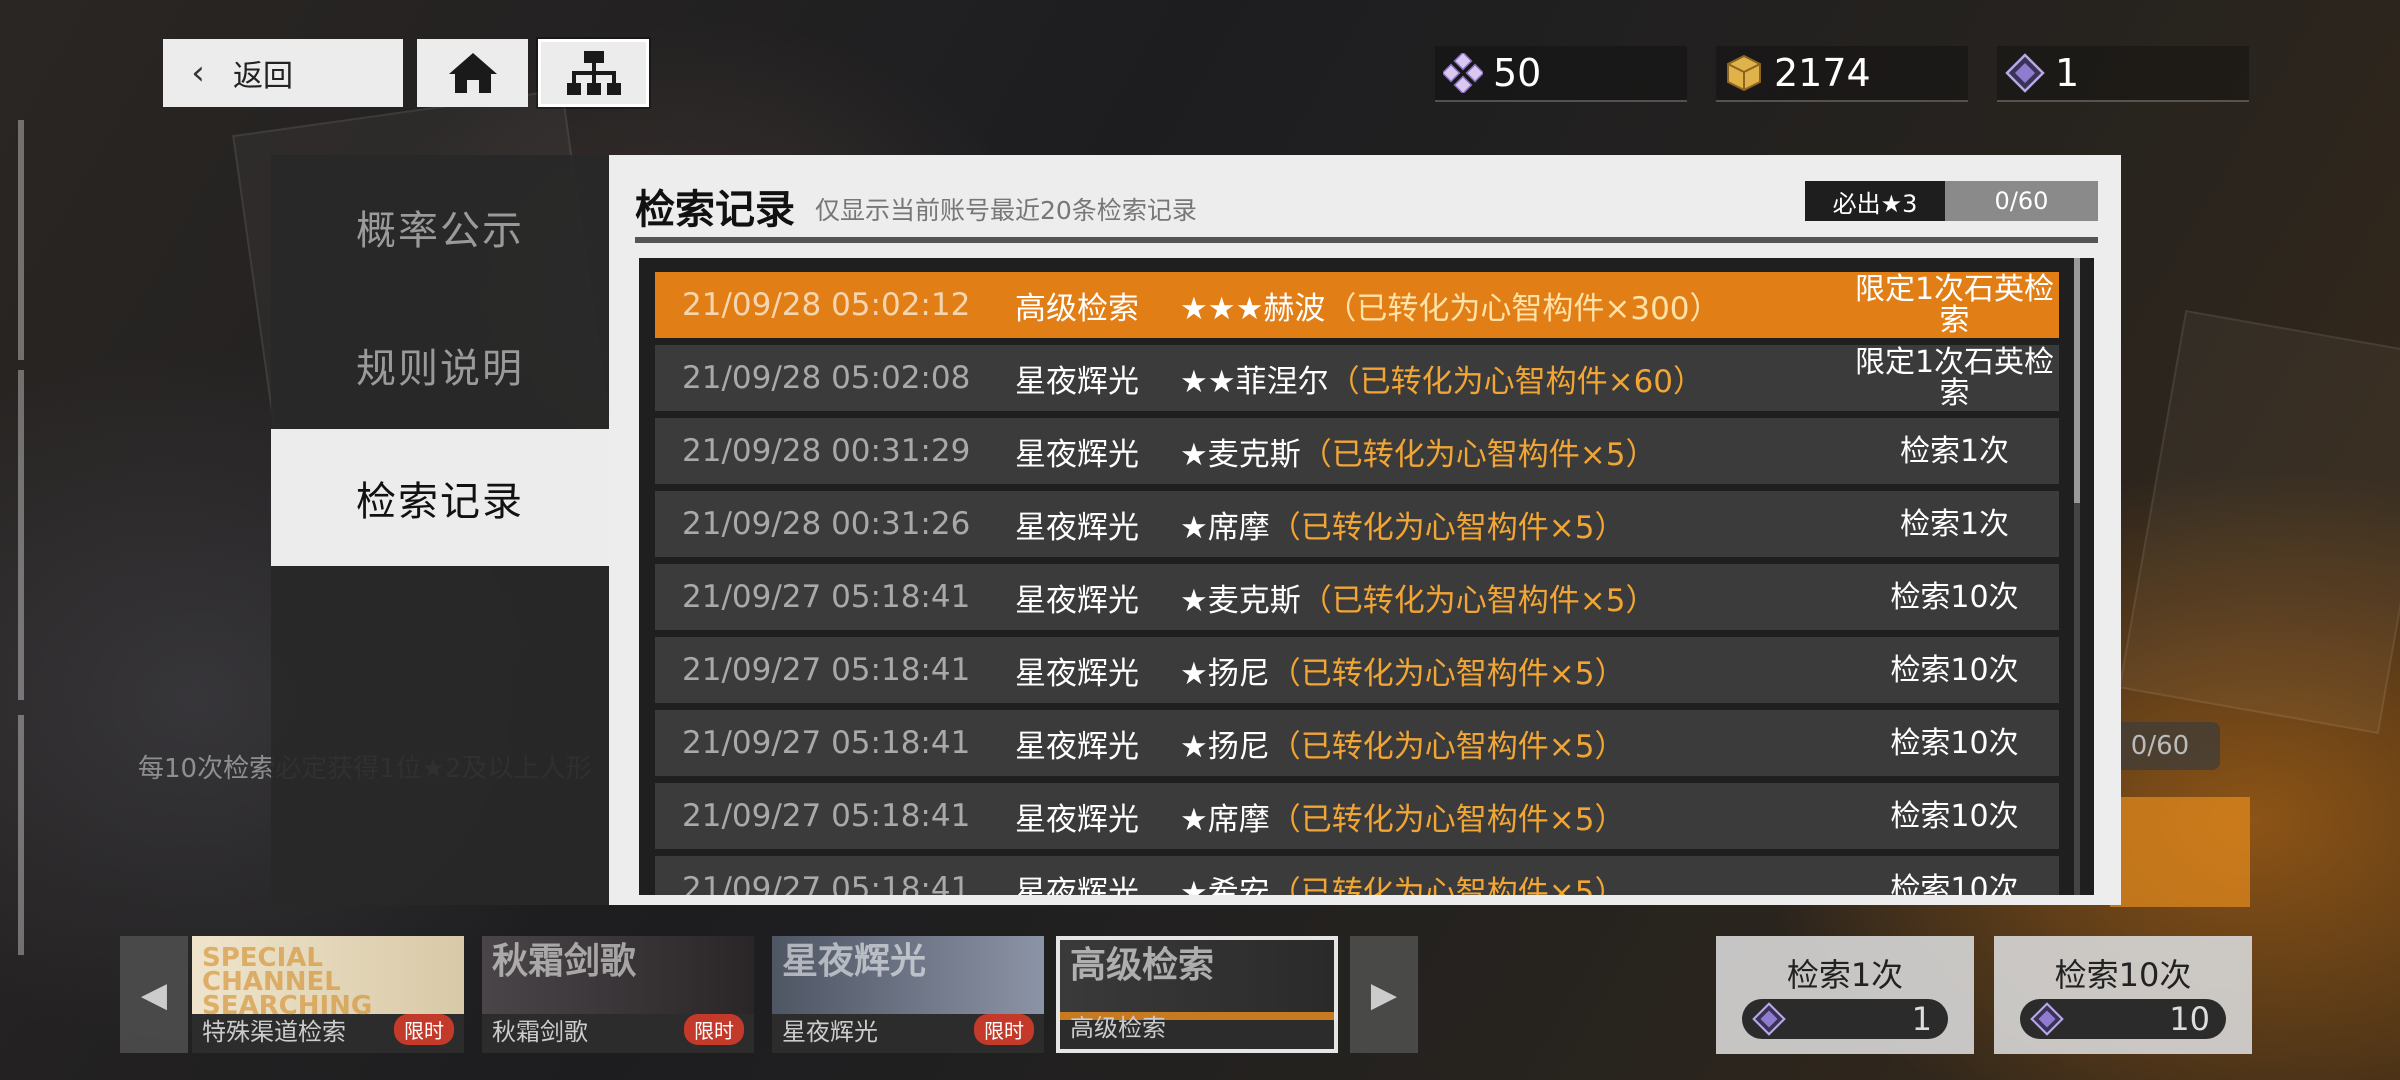  Describe the element at coordinates (440, 497) in the screenshot. I see `menu-item-records: 检索记录` at that location.